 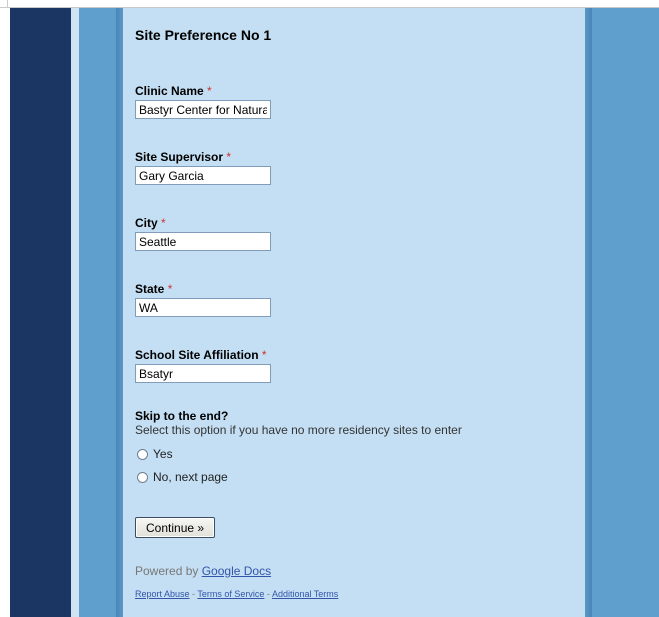 I want to click on field-school-site-affiliation: School Site Affiliation *, so click(x=203, y=365).